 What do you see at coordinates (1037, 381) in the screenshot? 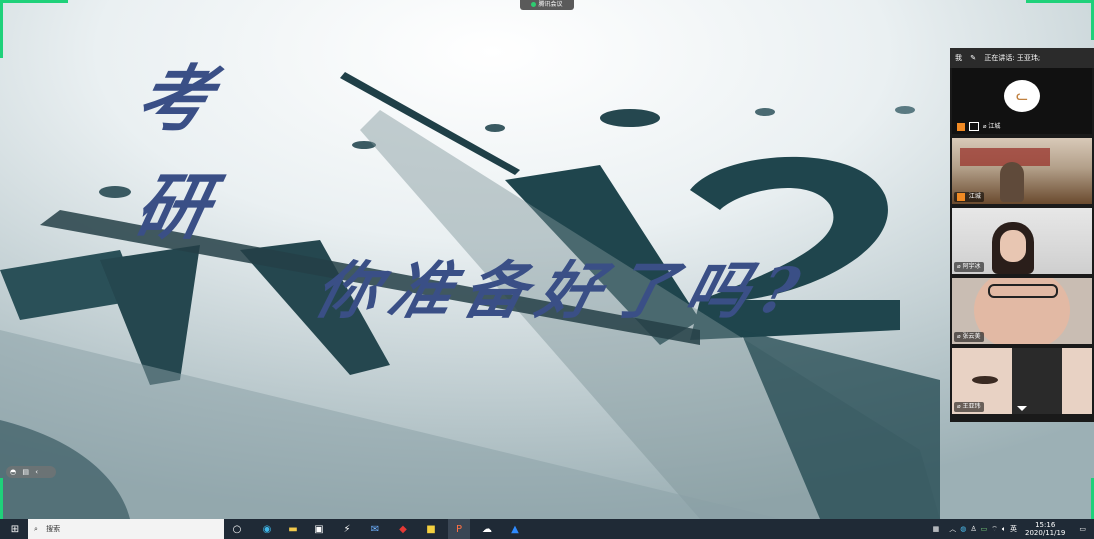
I see `participant-hair` at bounding box center [1037, 381].